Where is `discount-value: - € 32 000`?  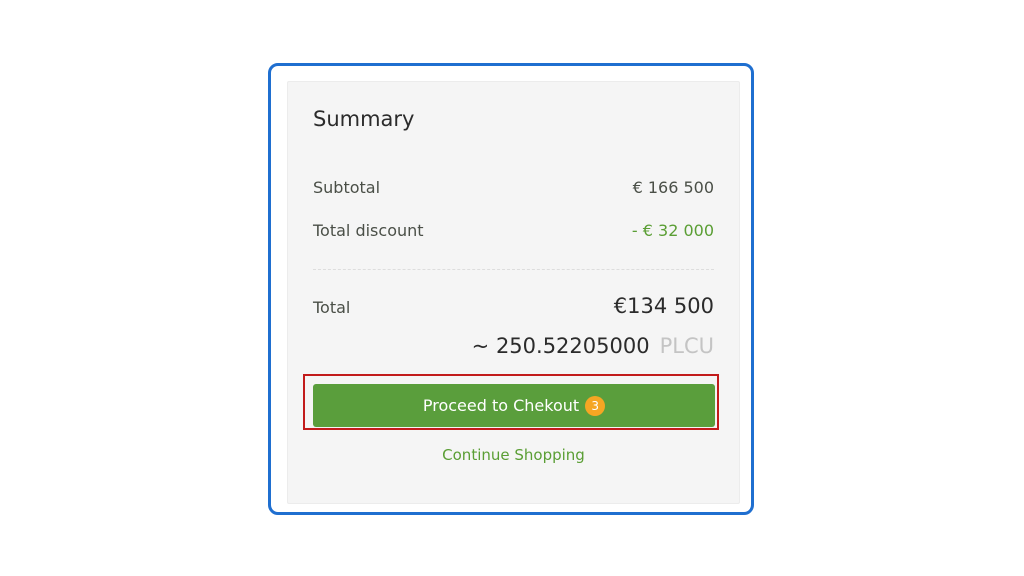 discount-value: - € 32 000 is located at coordinates (672, 230).